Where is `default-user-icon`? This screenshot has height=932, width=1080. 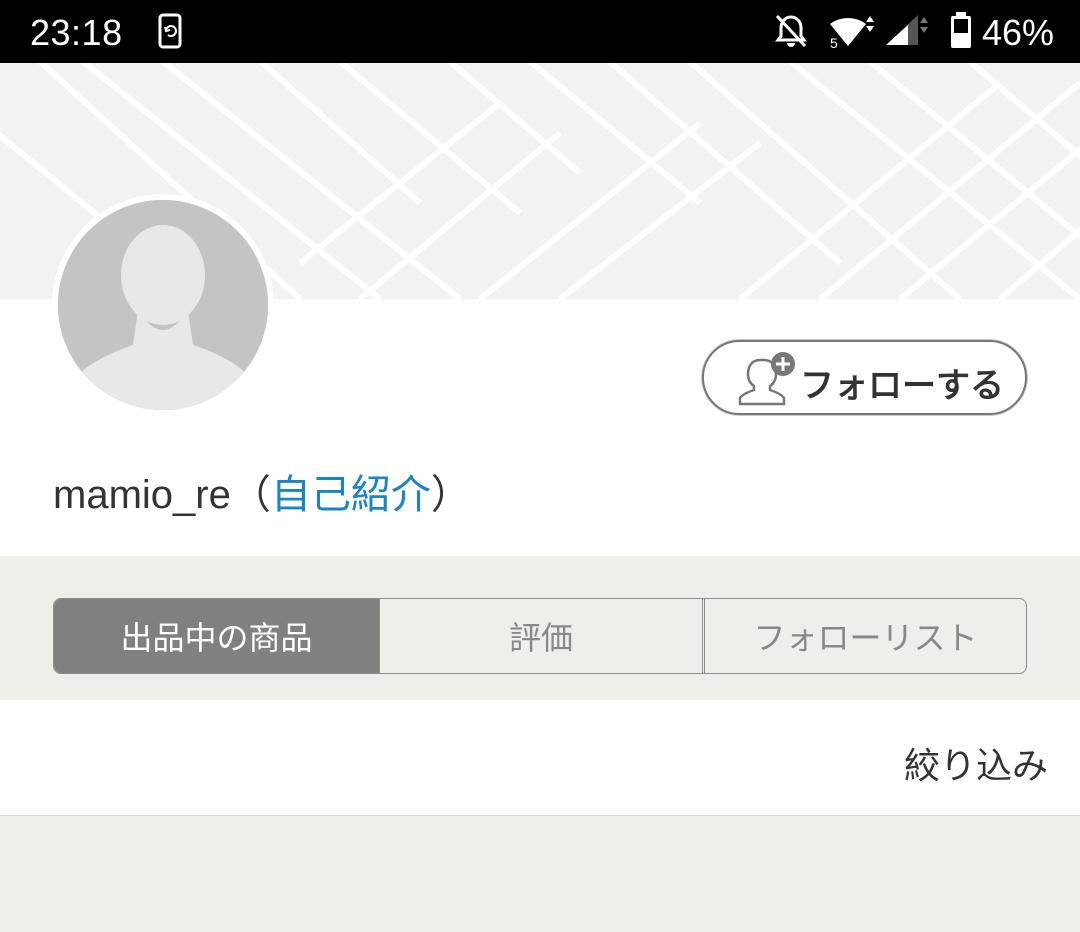 default-user-icon is located at coordinates (163, 305).